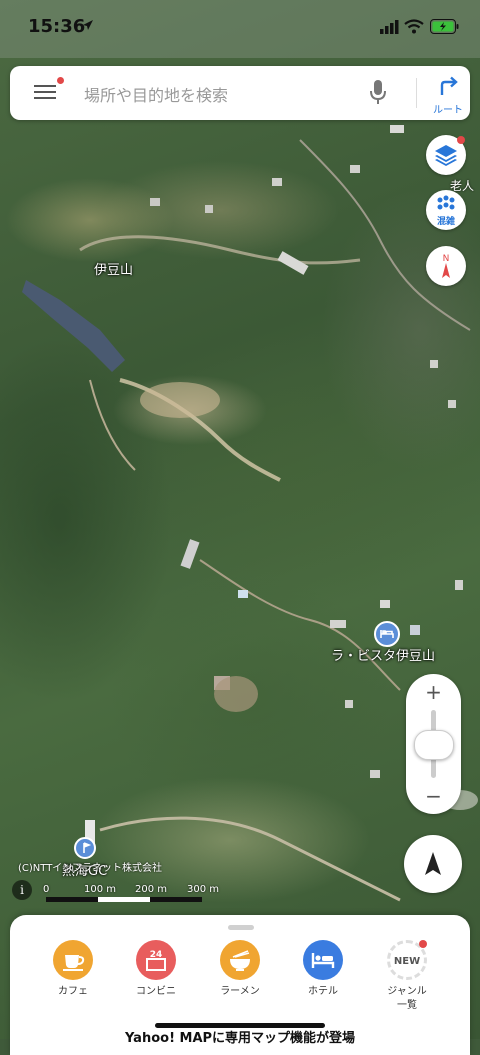  Describe the element at coordinates (407, 998) in the screenshot. I see `category-label: ジャンル 一覧` at that location.